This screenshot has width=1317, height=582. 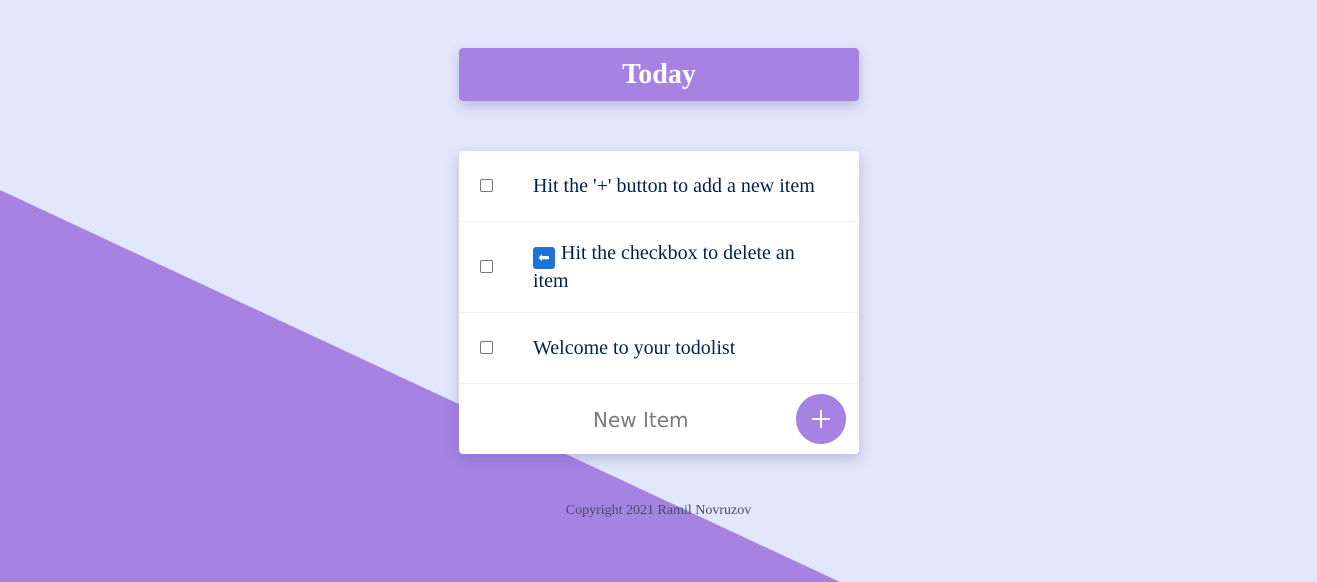 I want to click on heading-box: Today, so click(x=659, y=74).